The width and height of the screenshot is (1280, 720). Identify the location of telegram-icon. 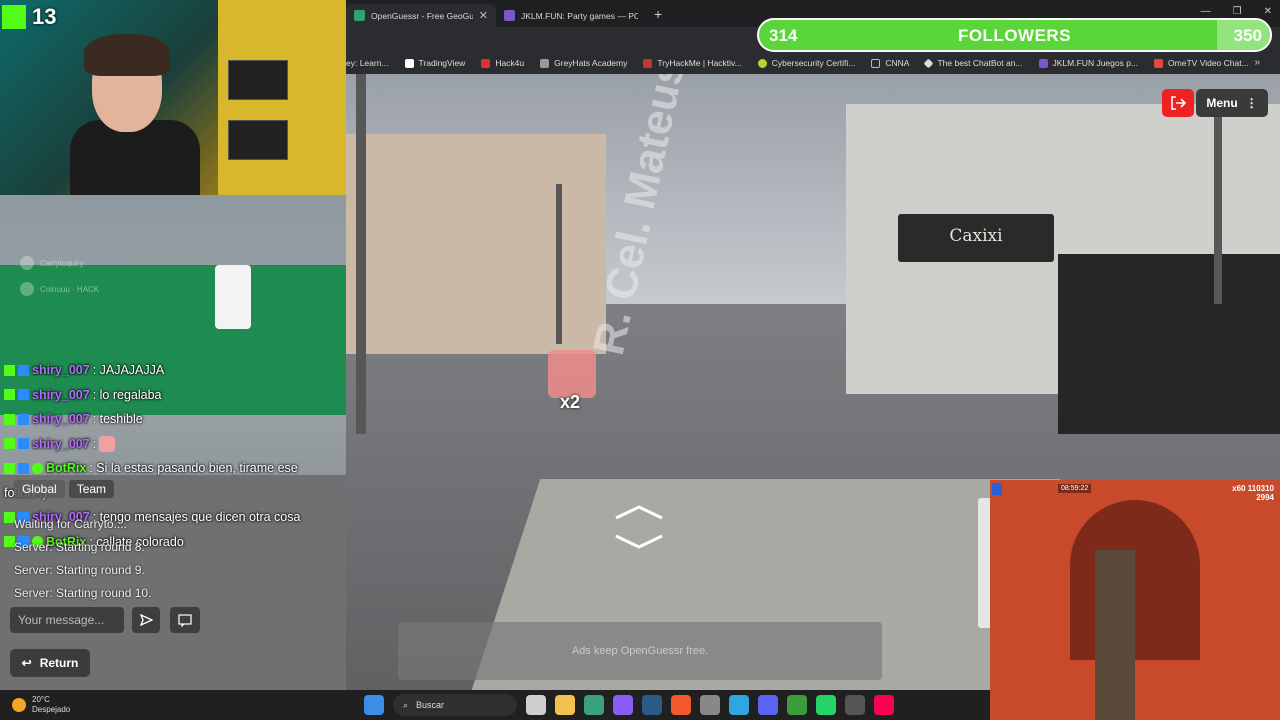
(739, 705).